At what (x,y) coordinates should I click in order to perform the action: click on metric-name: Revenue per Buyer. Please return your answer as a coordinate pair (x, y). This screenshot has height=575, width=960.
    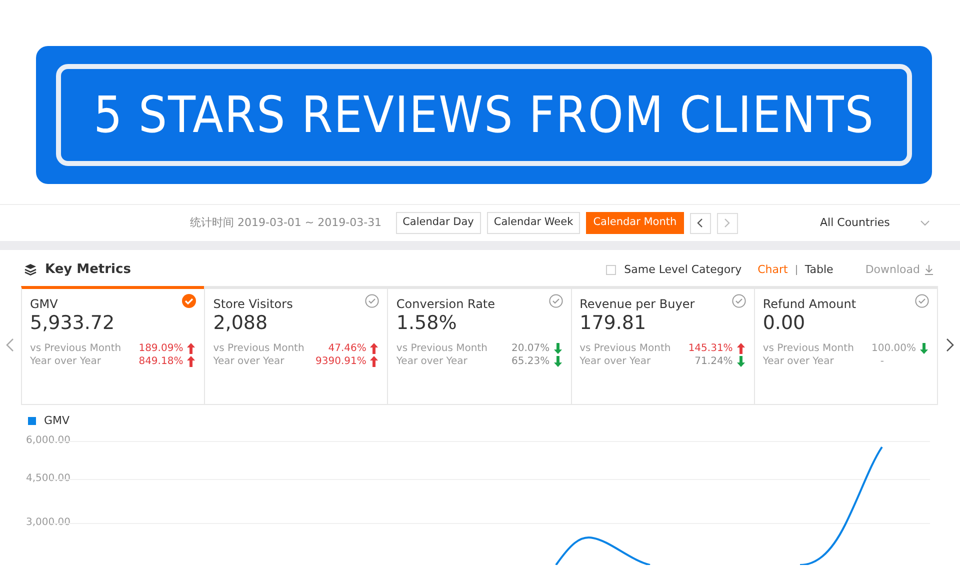
    Looking at the image, I should click on (637, 304).